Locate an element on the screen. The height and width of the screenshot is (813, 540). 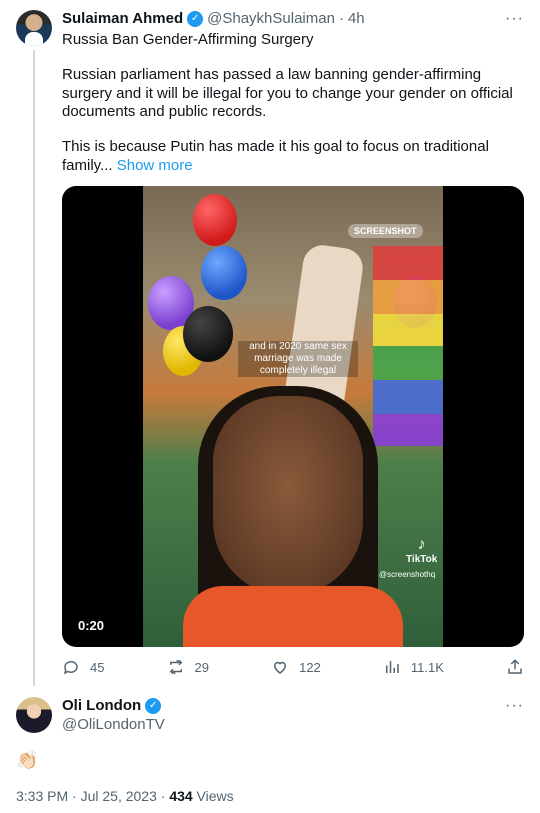
video-watermark-badge: SCREENSHOT is located at coordinates (385, 231).